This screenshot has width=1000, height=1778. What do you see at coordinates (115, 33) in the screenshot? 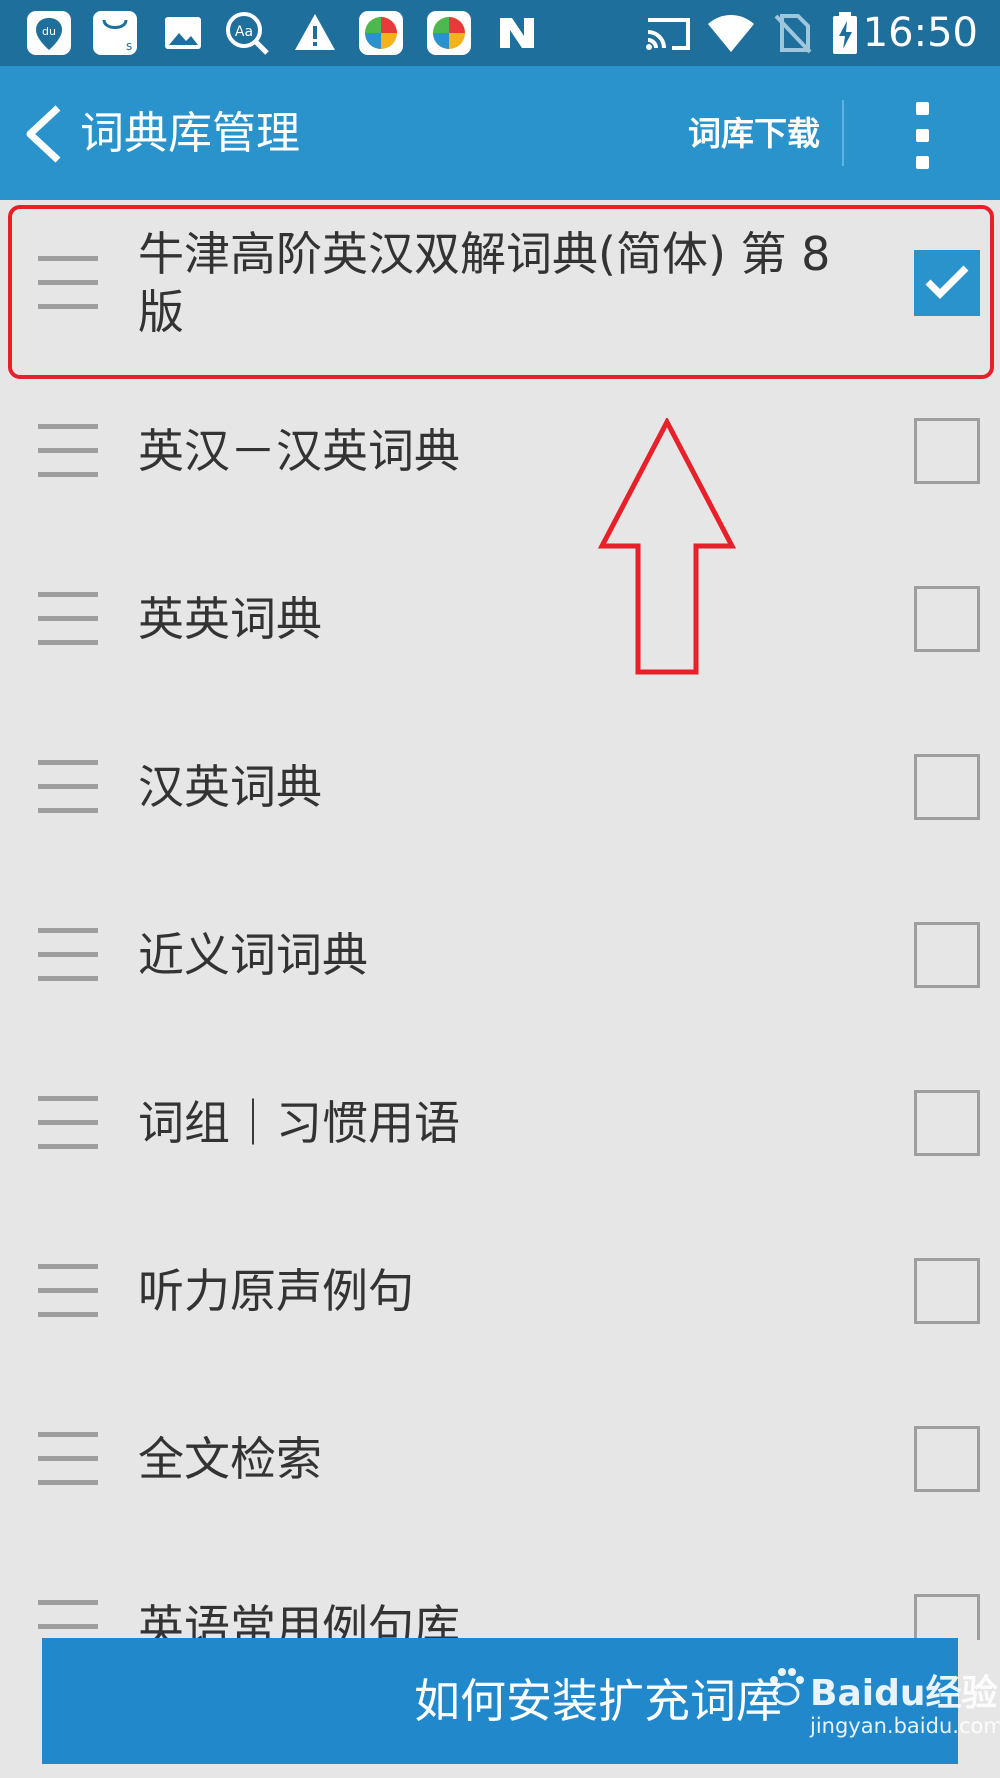
I see `shopping-bag-icon: s` at bounding box center [115, 33].